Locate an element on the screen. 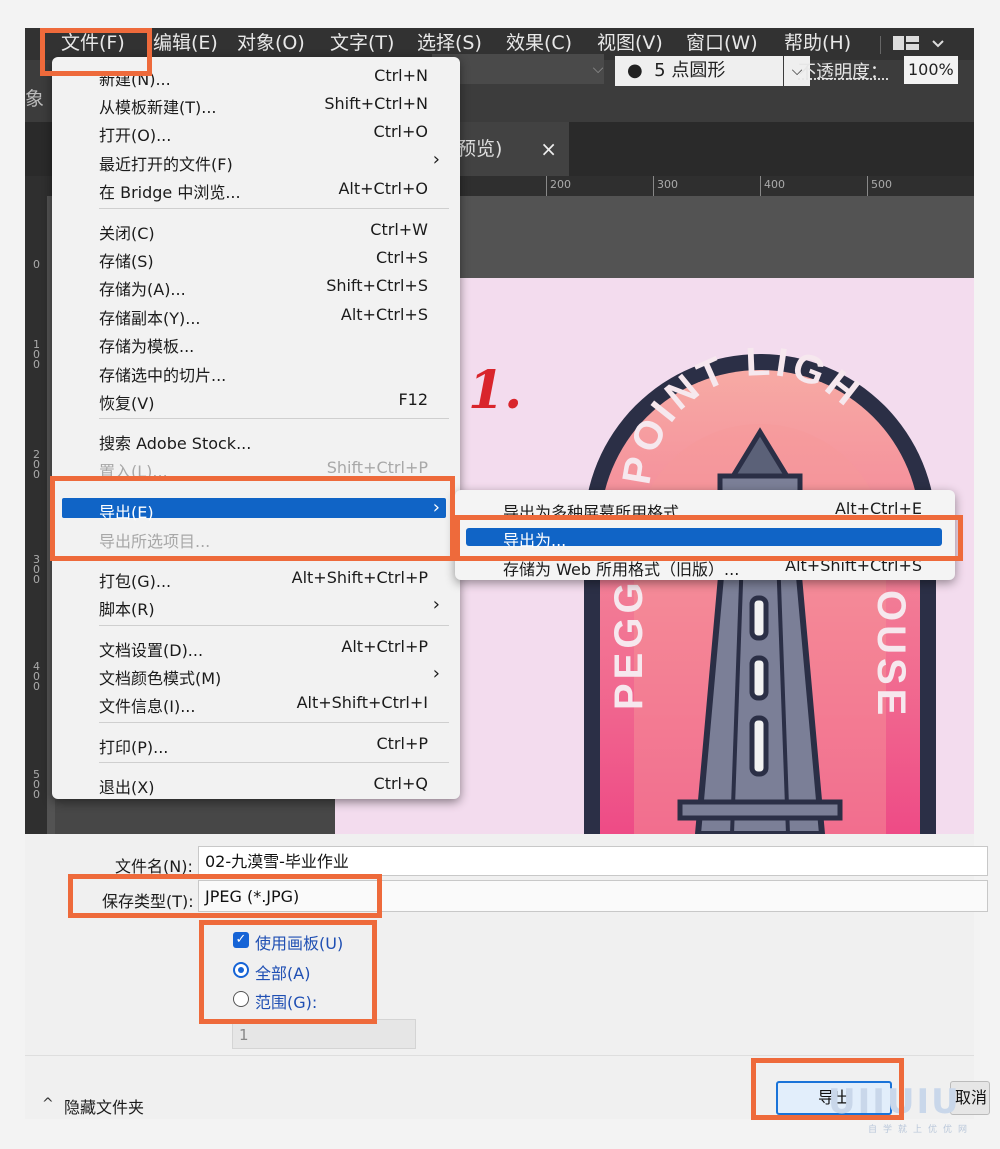 This screenshot has width=1000, height=1149. menu-item-save-copy: 存储副本(Y)... Alt+Ctrl+S is located at coordinates (256, 315).